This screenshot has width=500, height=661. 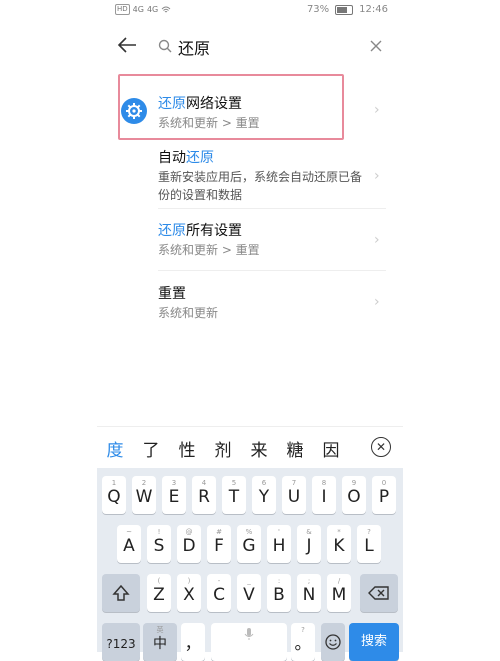 I want to click on key-label: T, so click(x=234, y=497).